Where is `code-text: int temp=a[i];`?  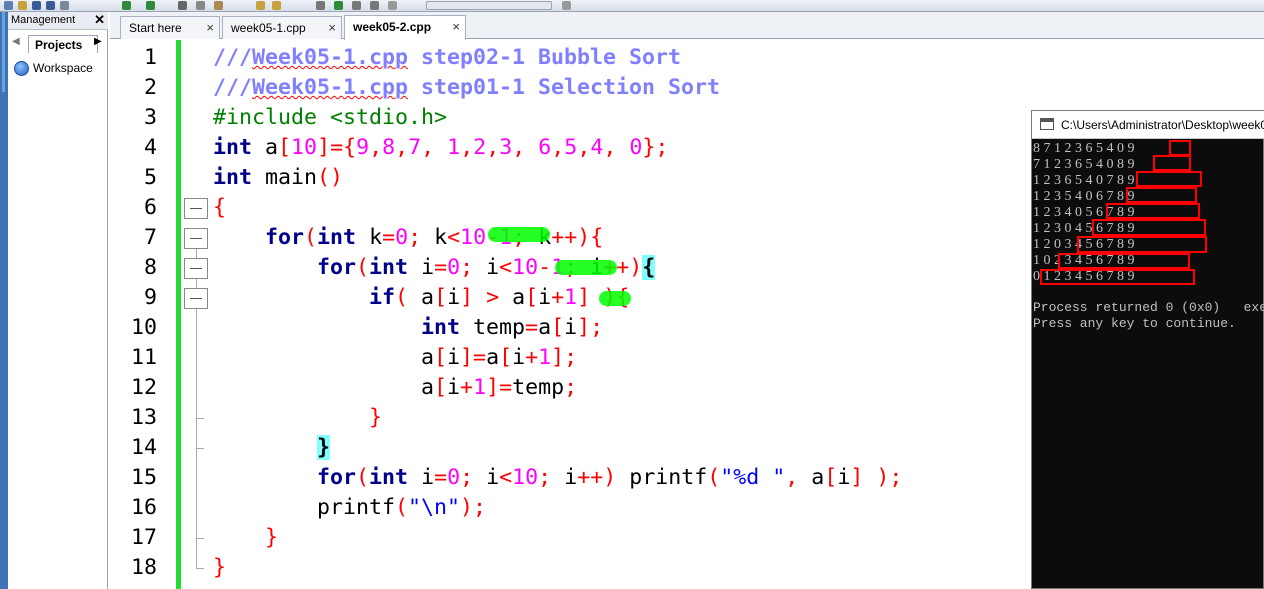
code-text: int temp=a[i]; is located at coordinates (408, 328).